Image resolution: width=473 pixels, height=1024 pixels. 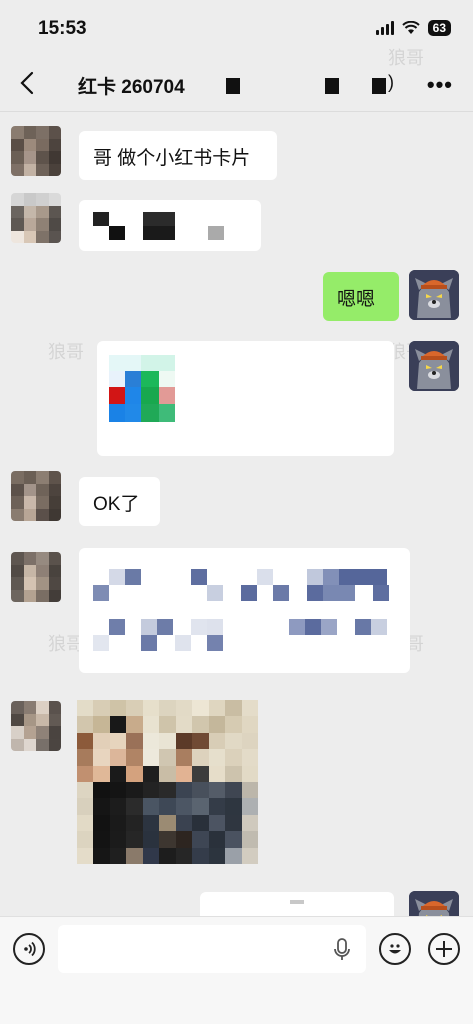 I want to click on chat-header: 红卡 260704 ) •••, so click(x=236, y=83).